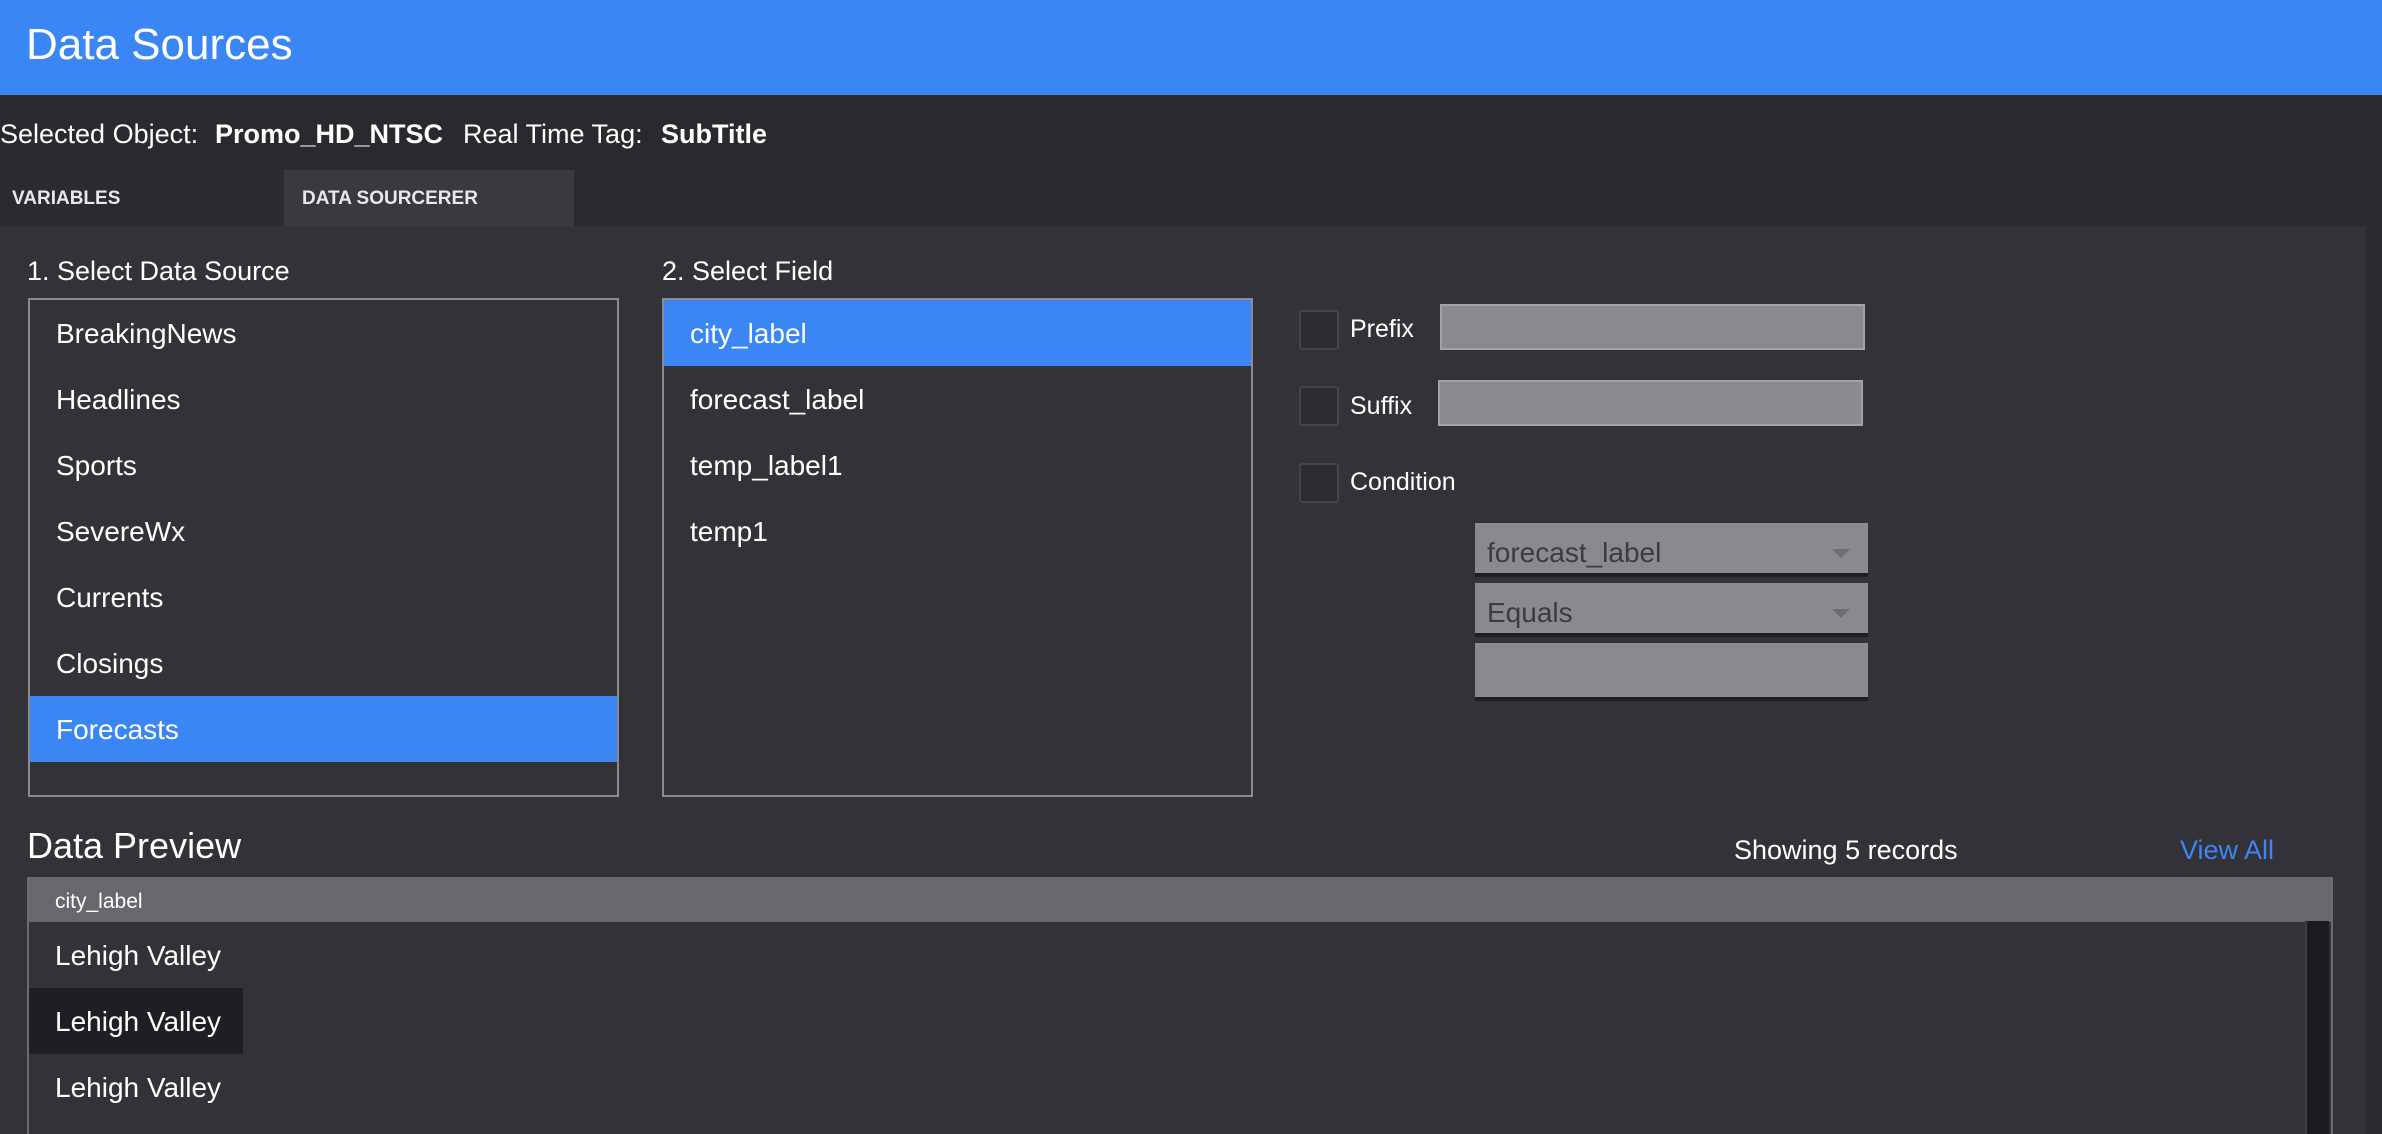  Describe the element at coordinates (1530, 612) in the screenshot. I see `condition-operator-value: Equals` at that location.